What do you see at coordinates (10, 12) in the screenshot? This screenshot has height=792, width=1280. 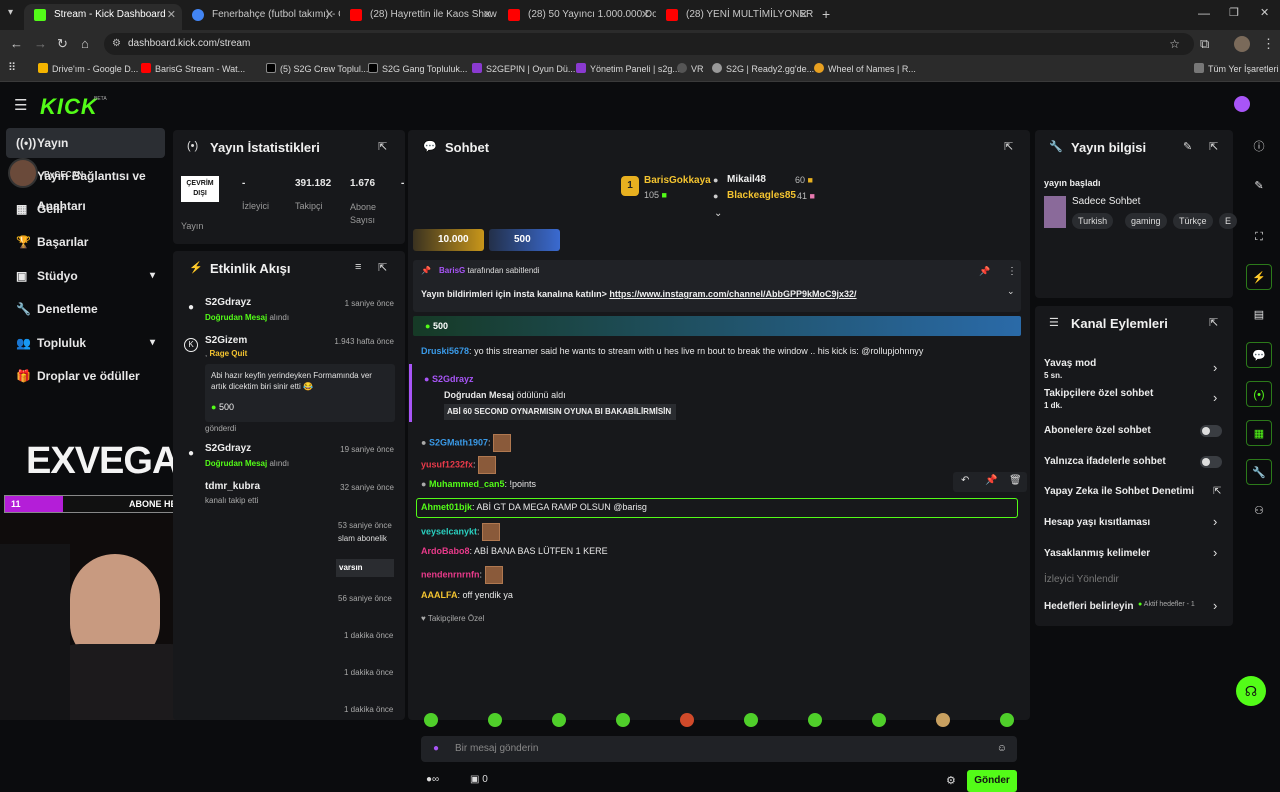 I see `tab-menu-icon: ▾` at bounding box center [10, 12].